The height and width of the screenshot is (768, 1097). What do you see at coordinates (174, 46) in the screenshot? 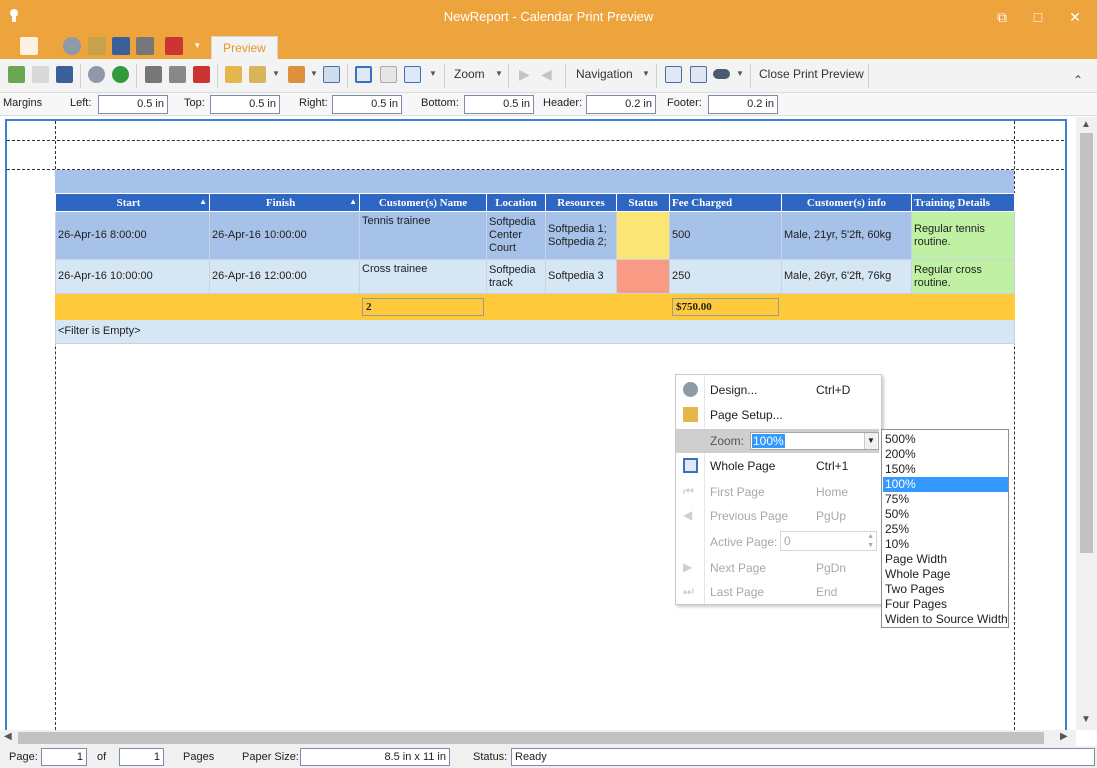
I see `pdf-icon` at bounding box center [174, 46].